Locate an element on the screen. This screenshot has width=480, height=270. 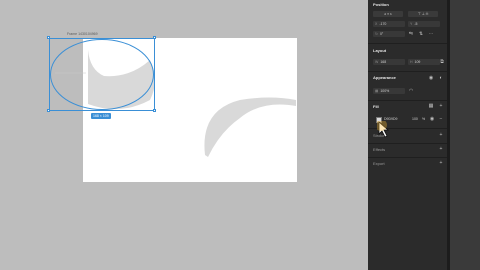
selection-box is located at coordinates (102, 74).